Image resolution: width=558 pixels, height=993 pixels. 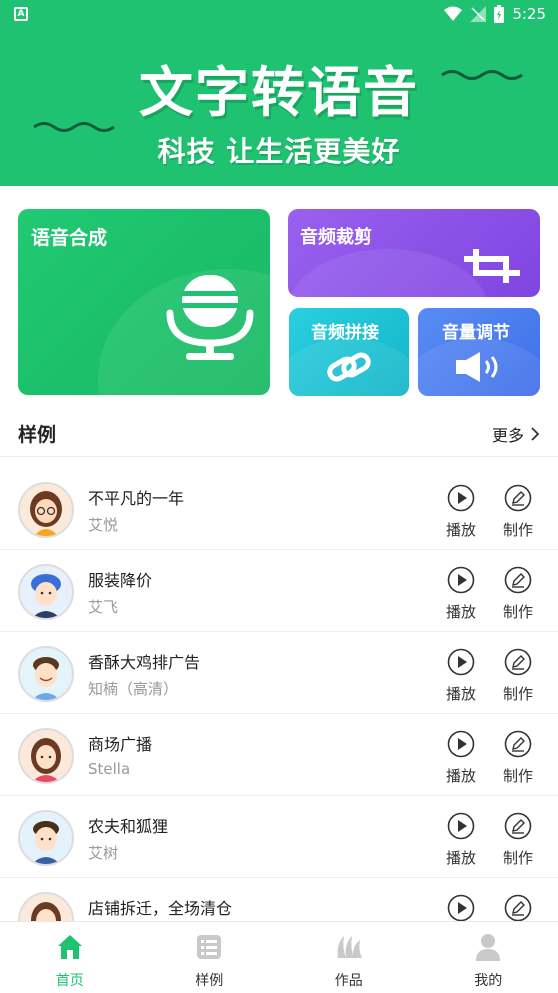 I want to click on banner-subtitle: 科技 让生活更美好, so click(x=279, y=150).